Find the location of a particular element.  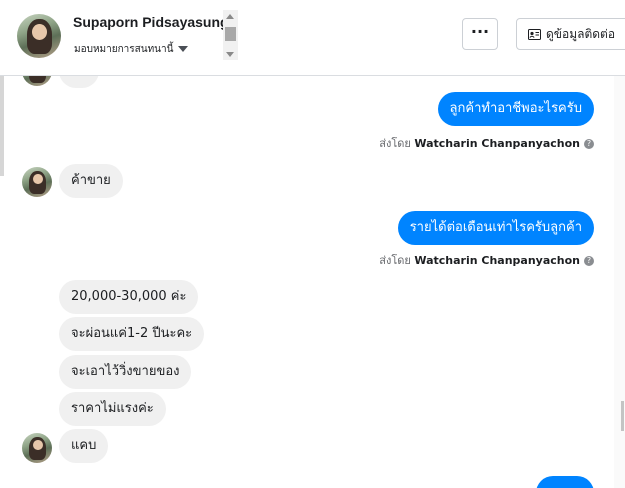

more-options-button: ··· is located at coordinates (480, 34).